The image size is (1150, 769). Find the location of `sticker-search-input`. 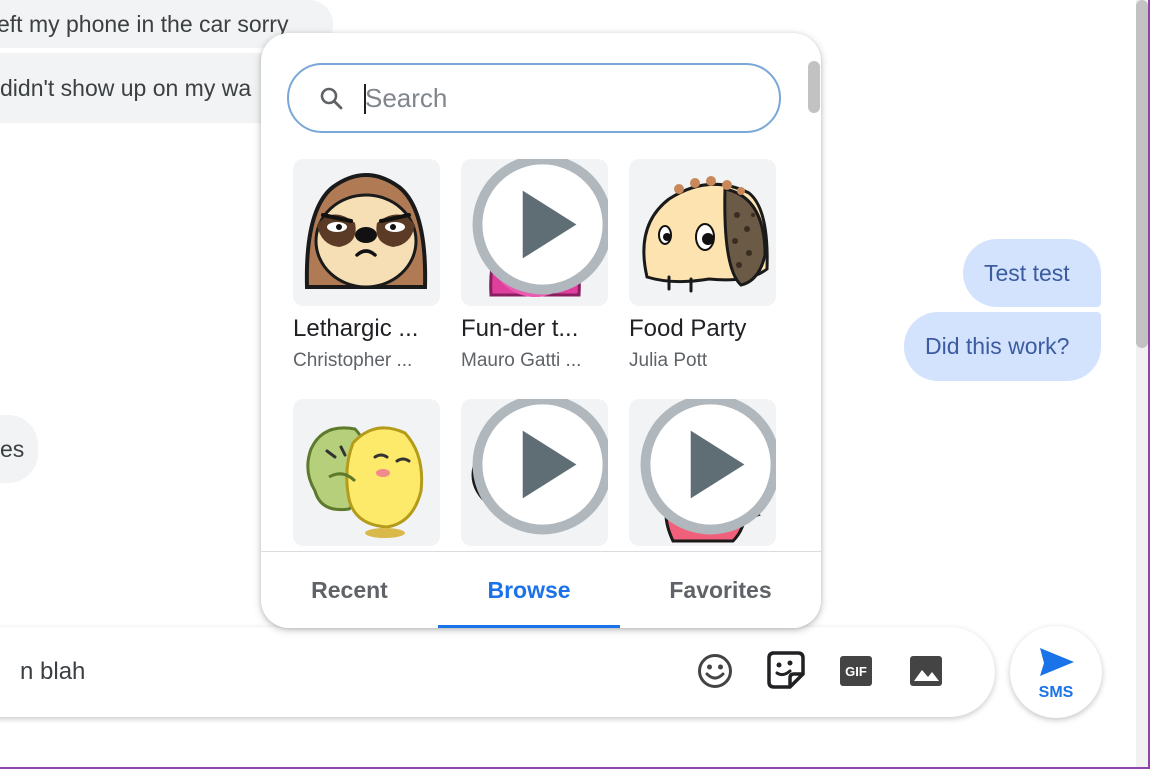

sticker-search-input is located at coordinates (560, 98).